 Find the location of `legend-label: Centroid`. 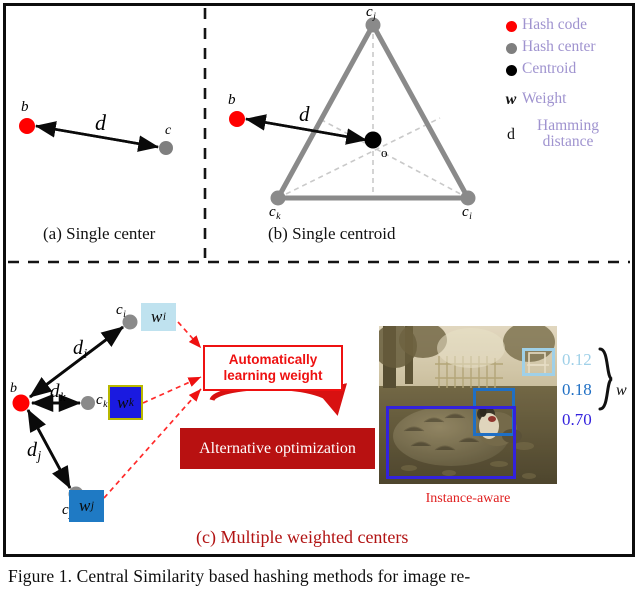

legend-label: Centroid is located at coordinates (549, 68).